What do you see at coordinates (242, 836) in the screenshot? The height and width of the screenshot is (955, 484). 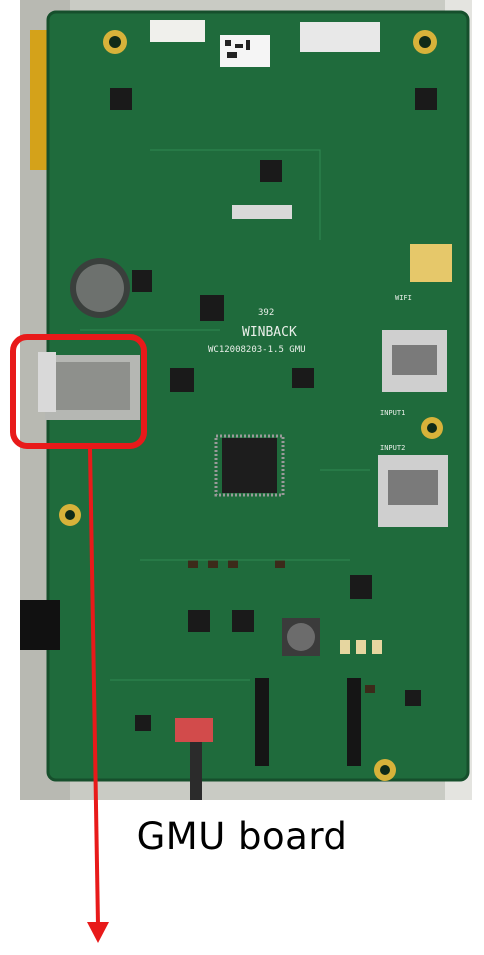 I see `figure-caption: GMU board` at bounding box center [242, 836].